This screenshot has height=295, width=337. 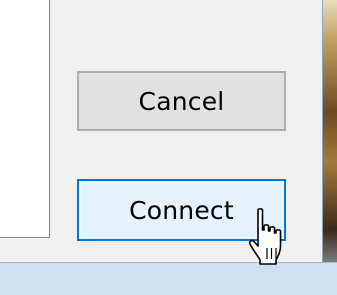 What do you see at coordinates (181, 210) in the screenshot?
I see `connect-button-label: Connect` at bounding box center [181, 210].